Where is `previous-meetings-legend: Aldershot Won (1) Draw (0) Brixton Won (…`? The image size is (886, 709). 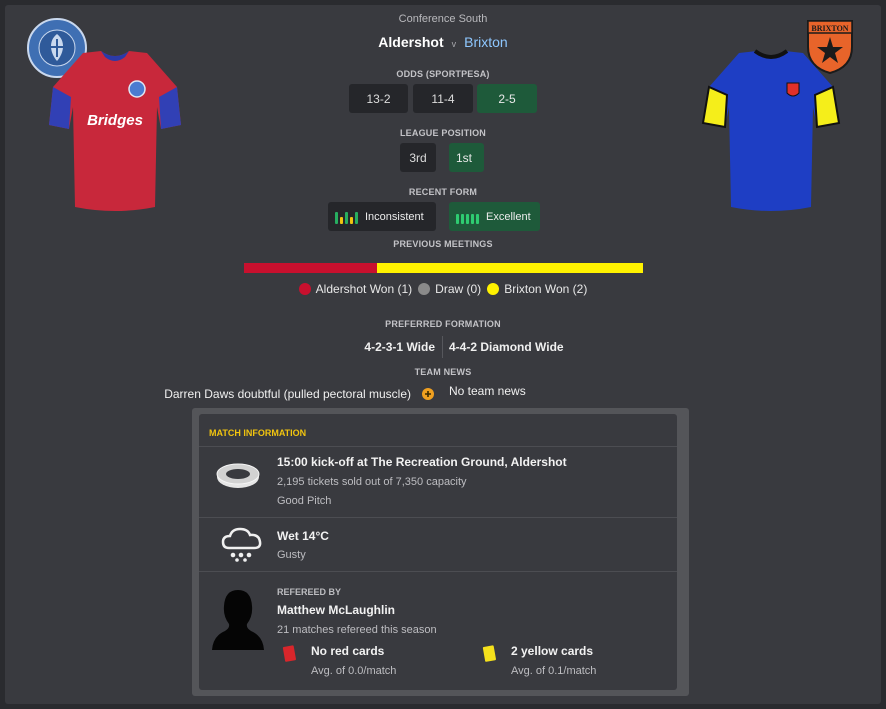 previous-meetings-legend: Aldershot Won (1) Draw (0) Brixton Won (… is located at coordinates (443, 289).